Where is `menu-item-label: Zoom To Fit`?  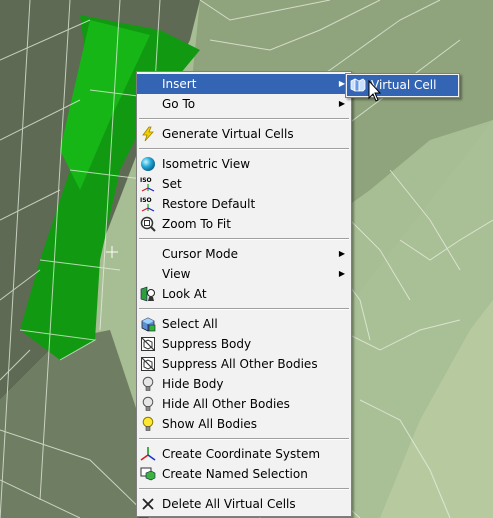 menu-item-label: Zoom To Fit is located at coordinates (196, 224).